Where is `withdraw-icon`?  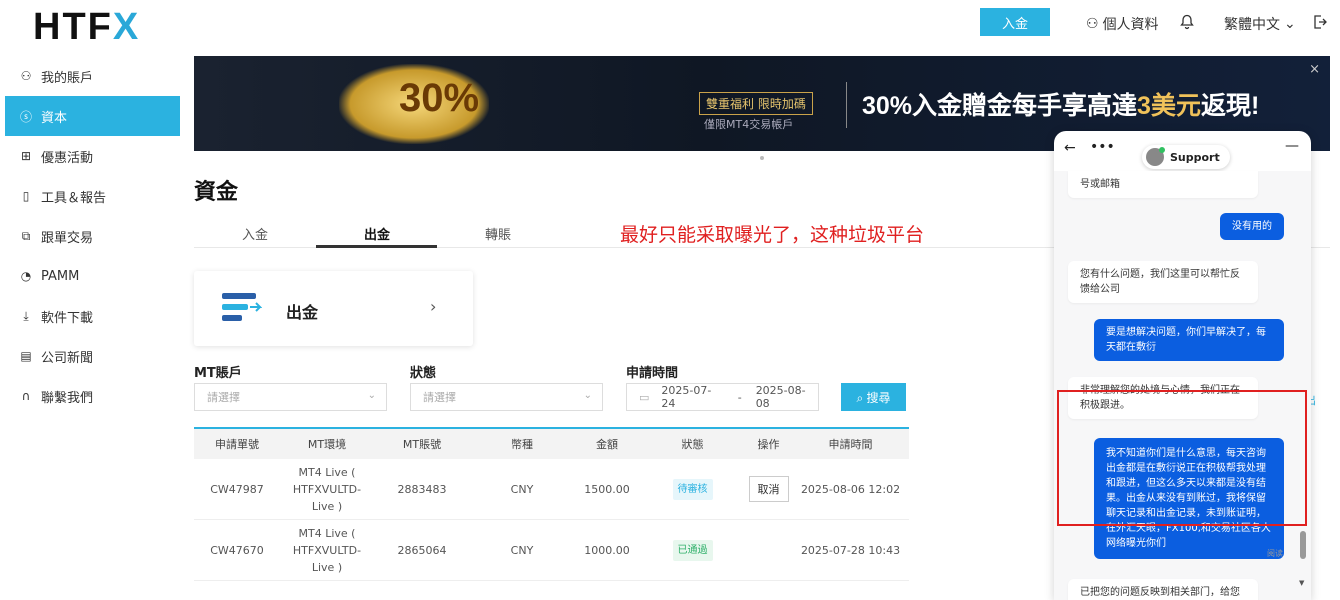 withdraw-icon is located at coordinates (242, 307).